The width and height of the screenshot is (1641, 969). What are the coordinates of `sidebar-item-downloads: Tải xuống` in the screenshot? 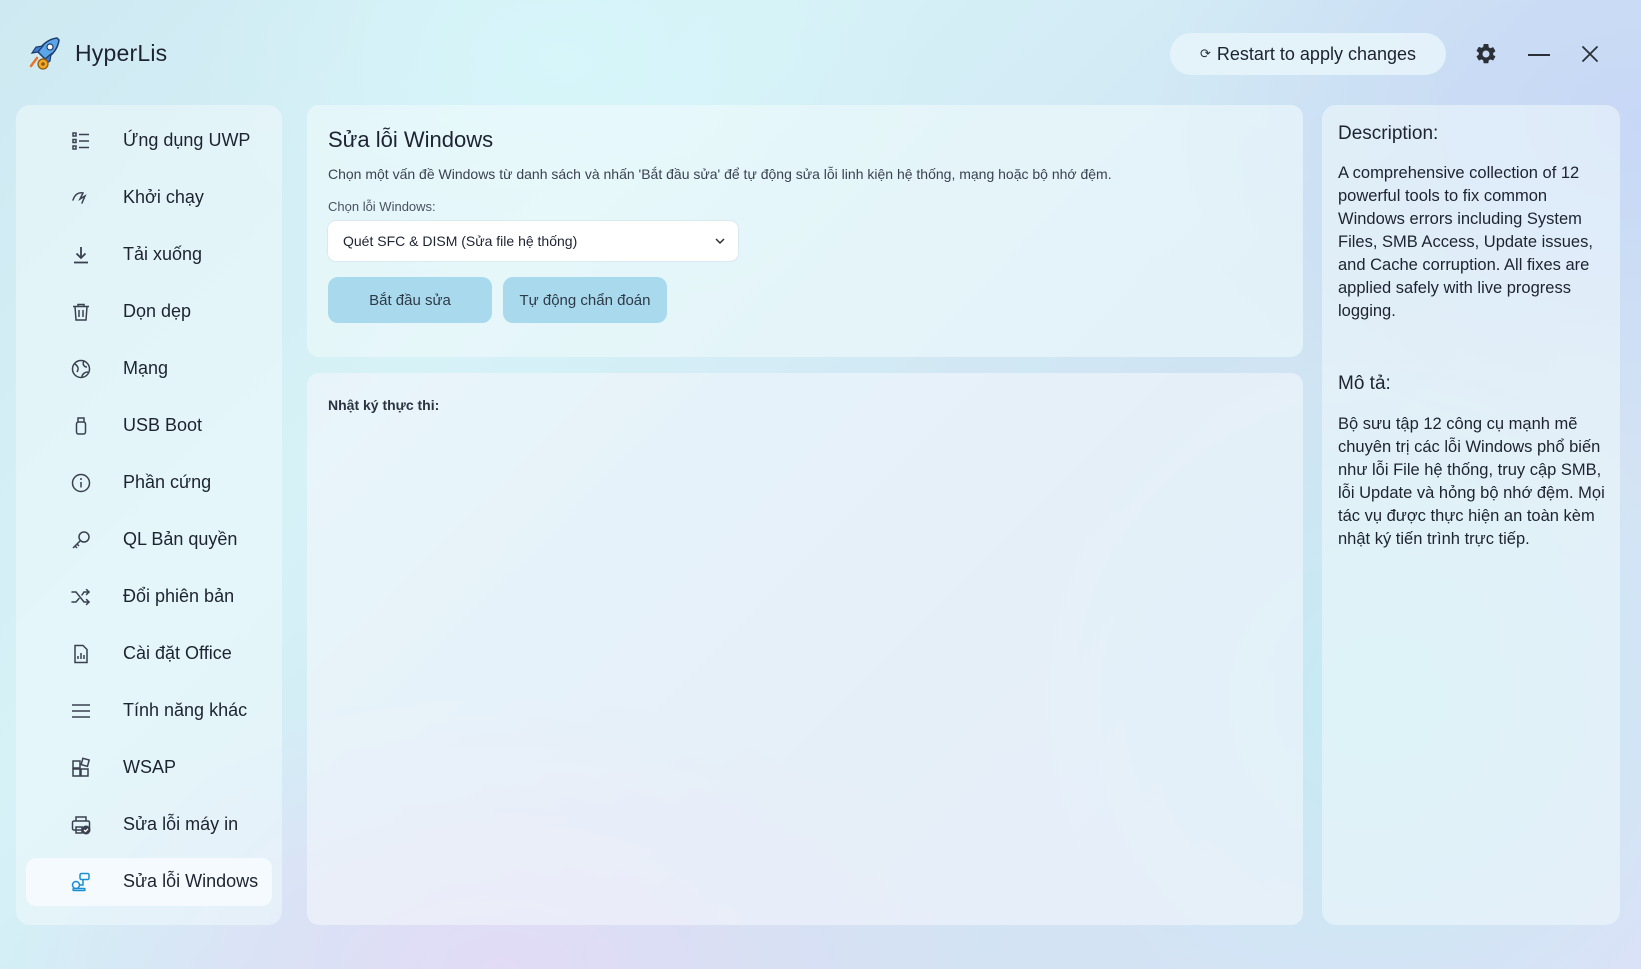 It's located at (149, 255).